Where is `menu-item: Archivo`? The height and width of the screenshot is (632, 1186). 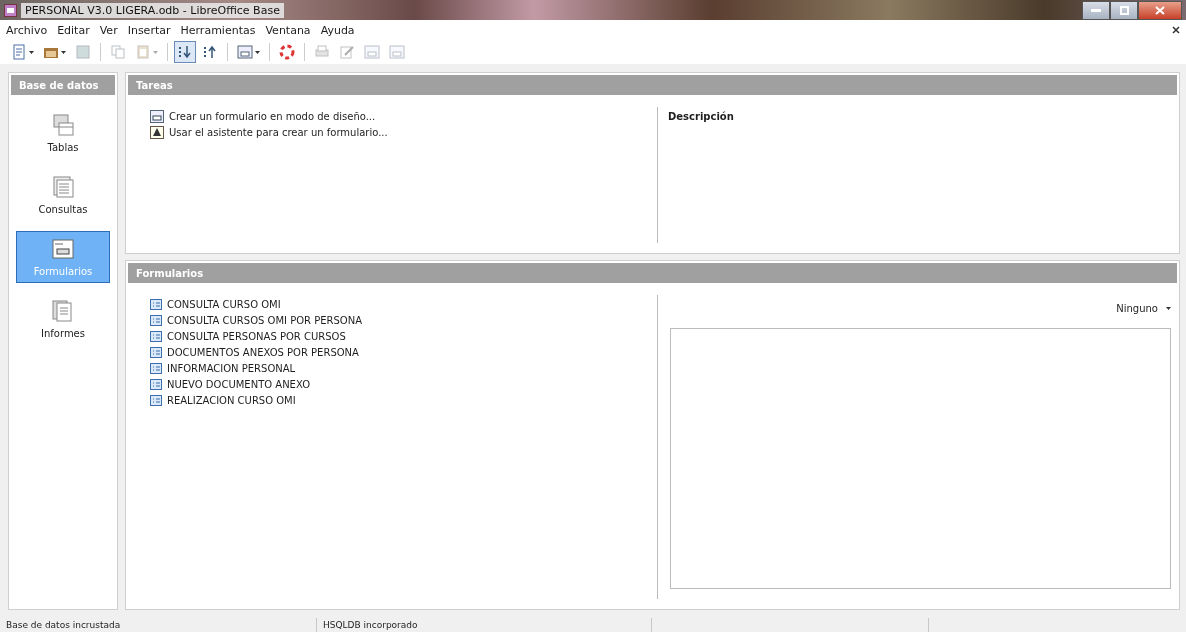 menu-item: Archivo is located at coordinates (27, 30).